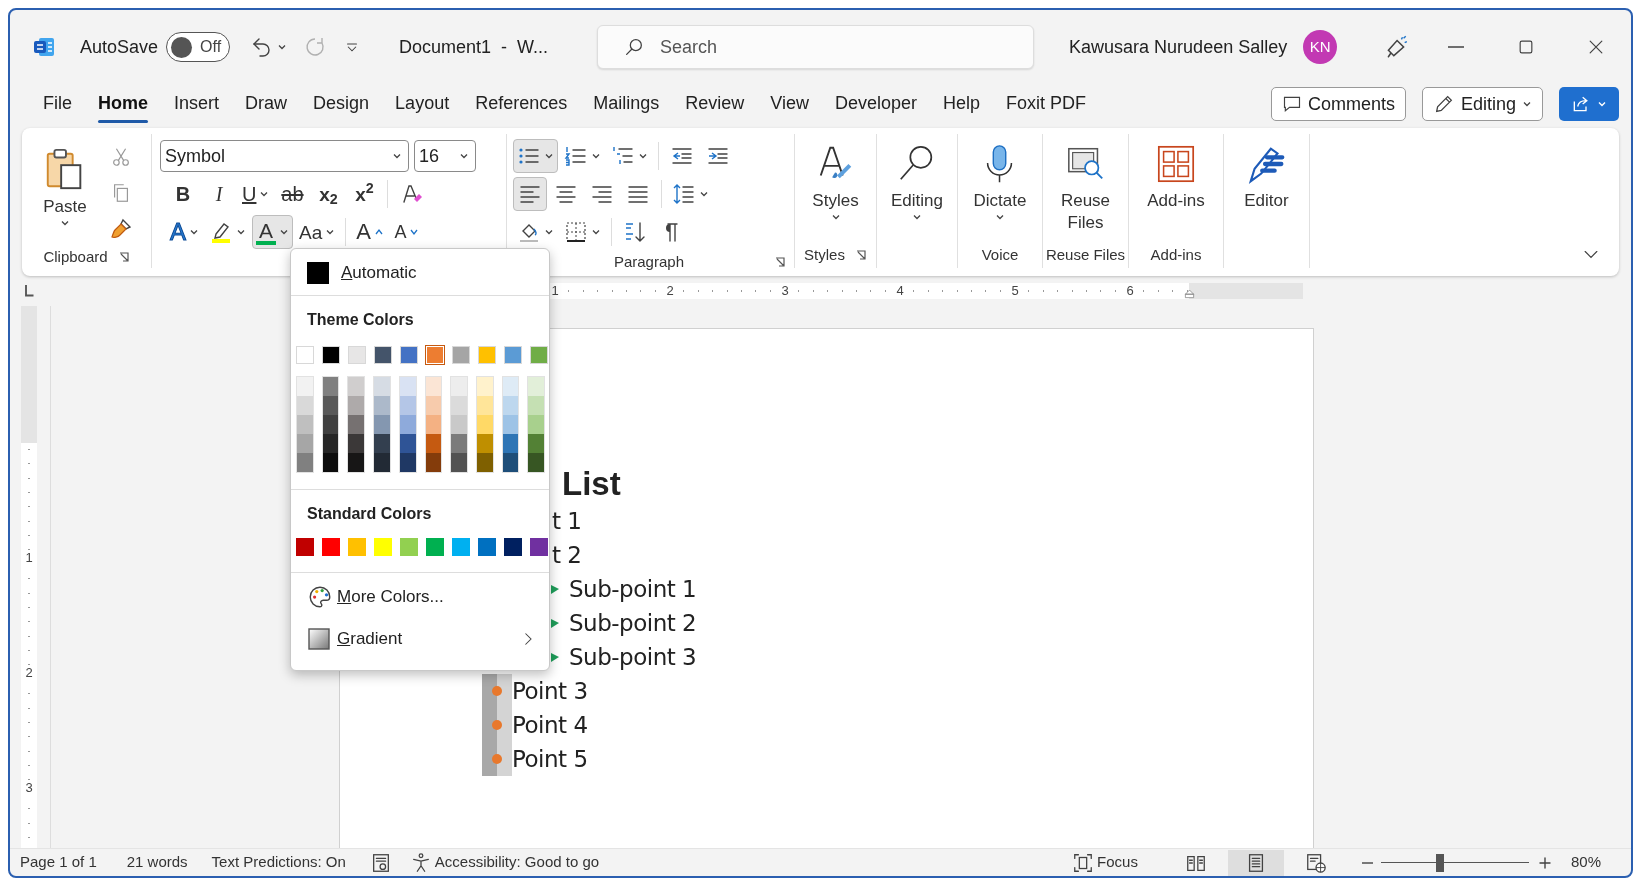 This screenshot has width=1641, height=885. What do you see at coordinates (341, 104) in the screenshot?
I see `ribbon-tab: Design` at bounding box center [341, 104].